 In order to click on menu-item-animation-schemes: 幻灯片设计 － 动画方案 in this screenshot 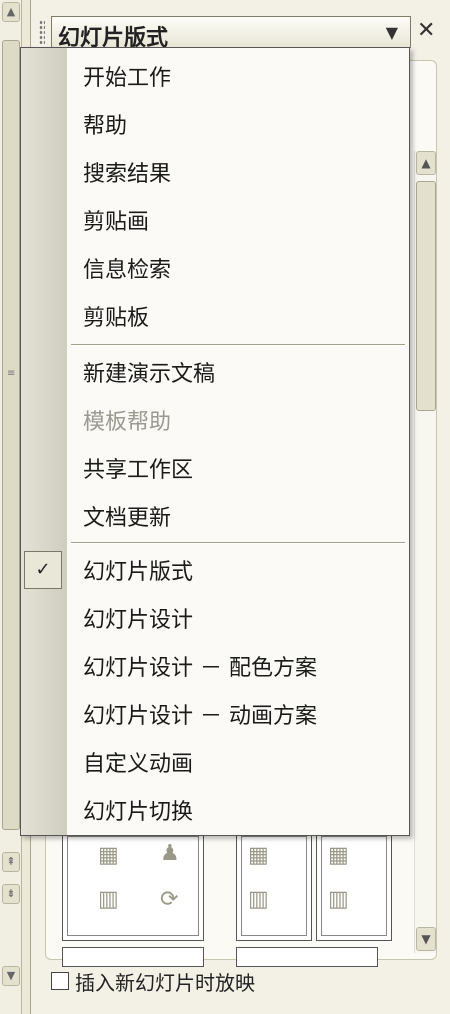, I will do `click(215, 714)`.